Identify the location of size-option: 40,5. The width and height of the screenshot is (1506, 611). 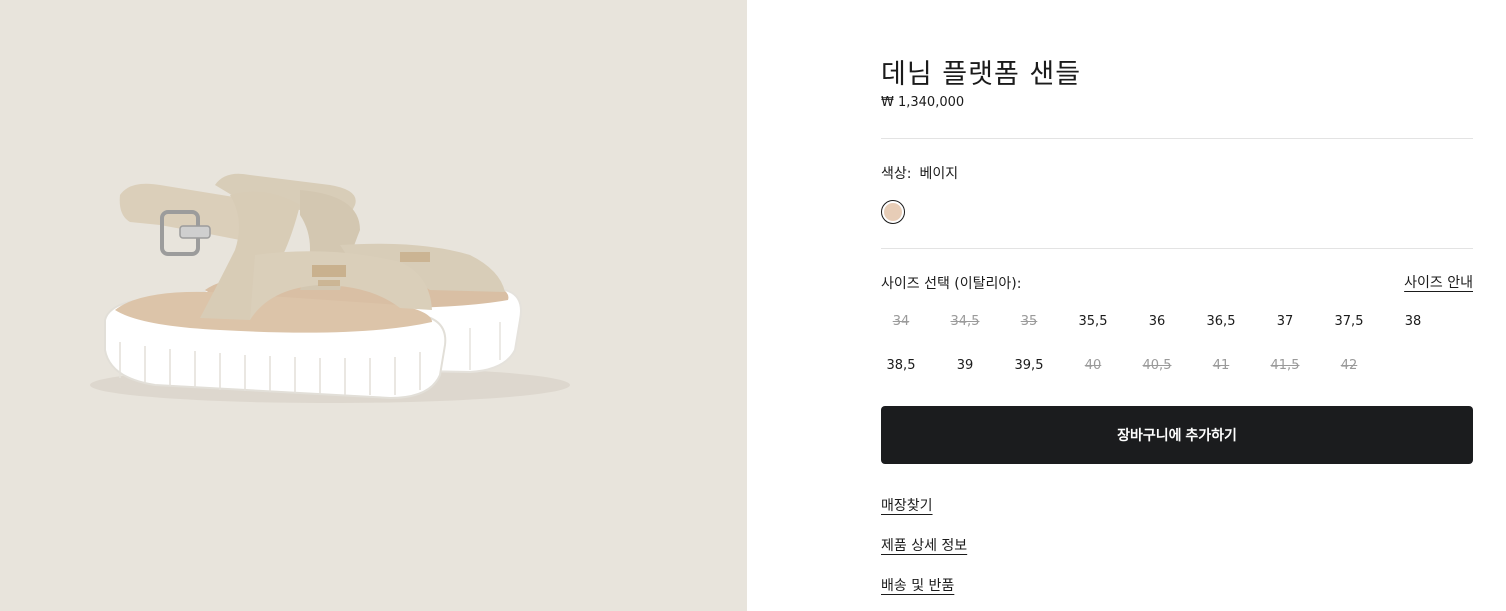
(1157, 365).